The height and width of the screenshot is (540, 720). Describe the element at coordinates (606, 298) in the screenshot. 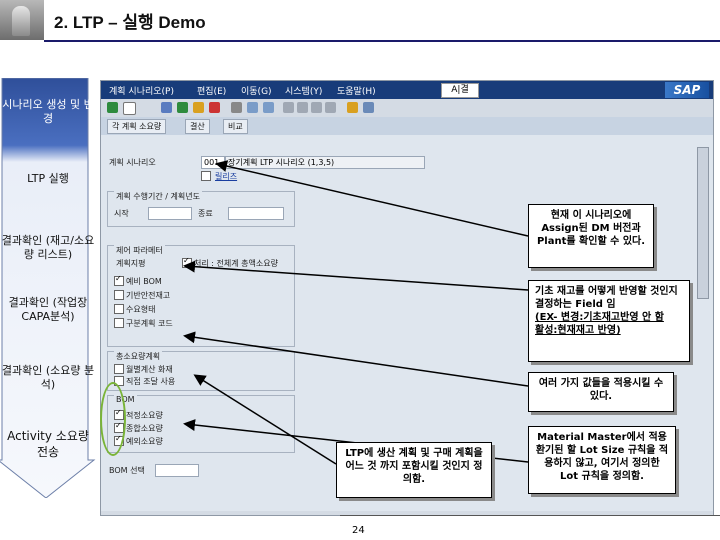

I see `callout-initial-stock-line1: 기초 재고를 어떻게 반영할 것인지 결정하는 Field 임` at that location.